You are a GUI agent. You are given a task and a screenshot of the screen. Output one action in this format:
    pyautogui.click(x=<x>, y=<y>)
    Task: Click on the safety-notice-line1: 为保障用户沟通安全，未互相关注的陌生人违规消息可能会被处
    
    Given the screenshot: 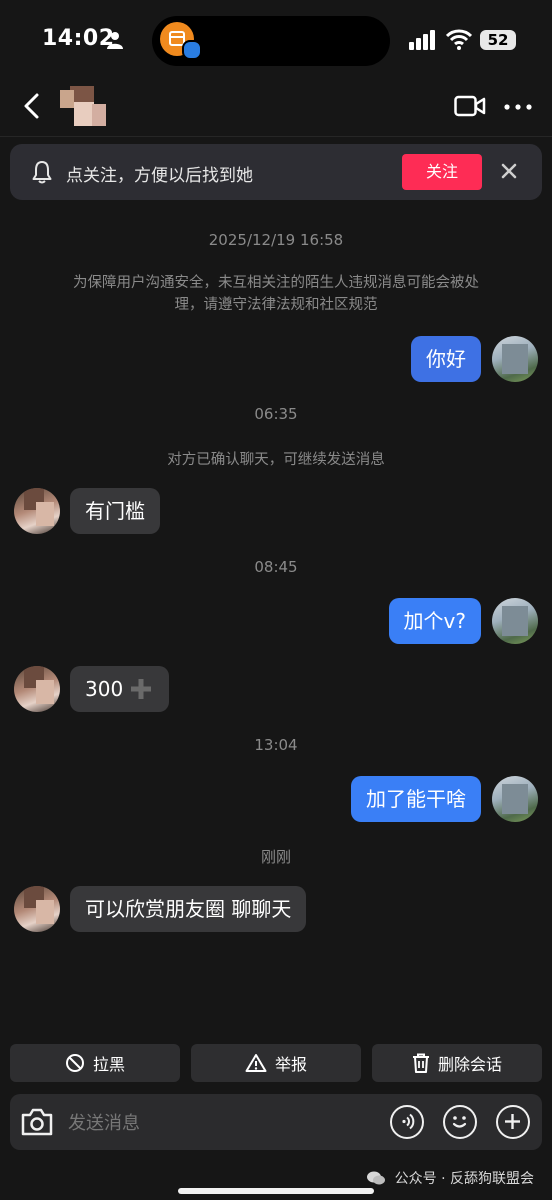 What is the action you would take?
    pyautogui.click(x=276, y=283)
    